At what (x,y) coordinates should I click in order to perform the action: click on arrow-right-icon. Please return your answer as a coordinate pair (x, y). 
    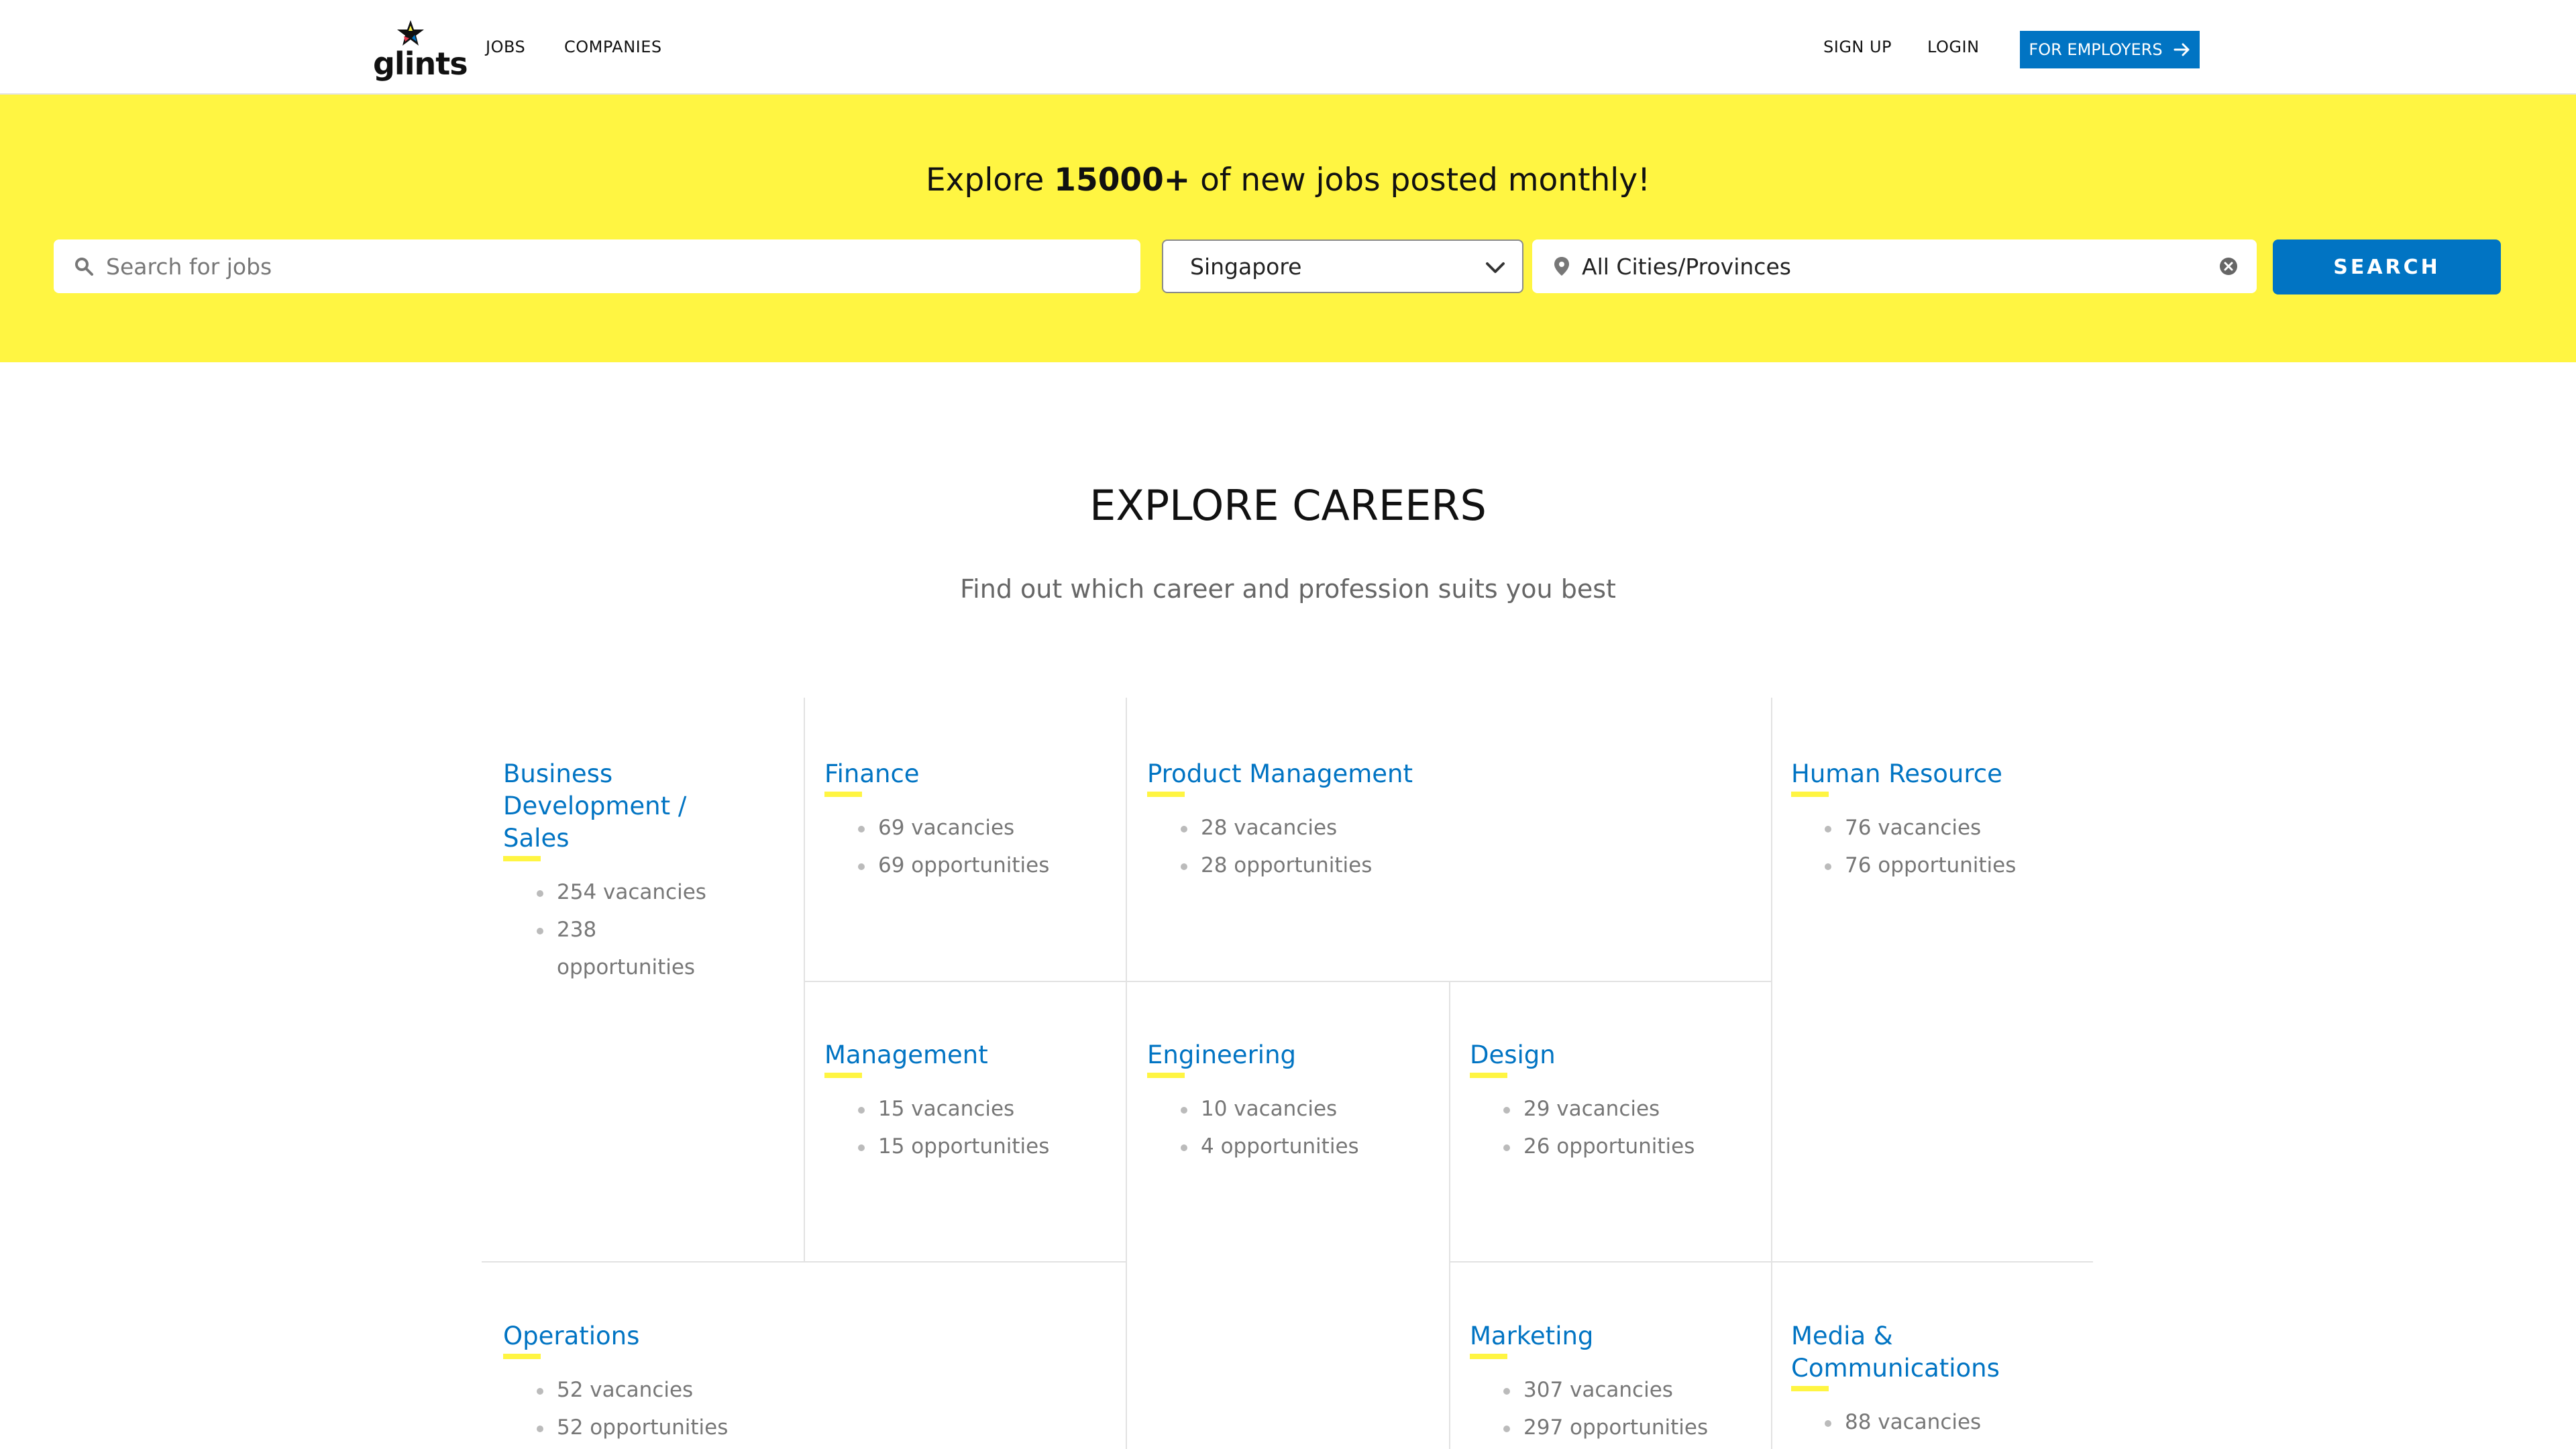
    Looking at the image, I should click on (2182, 49).